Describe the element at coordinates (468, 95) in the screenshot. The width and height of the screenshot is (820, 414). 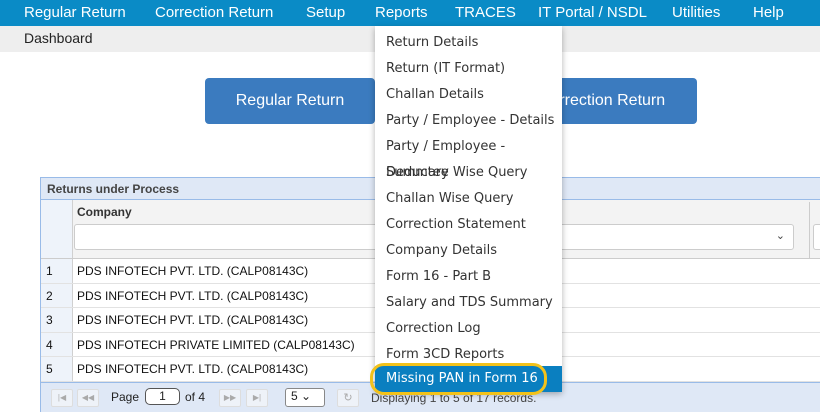
I see `menu-item-challan-details: Challan Details` at that location.